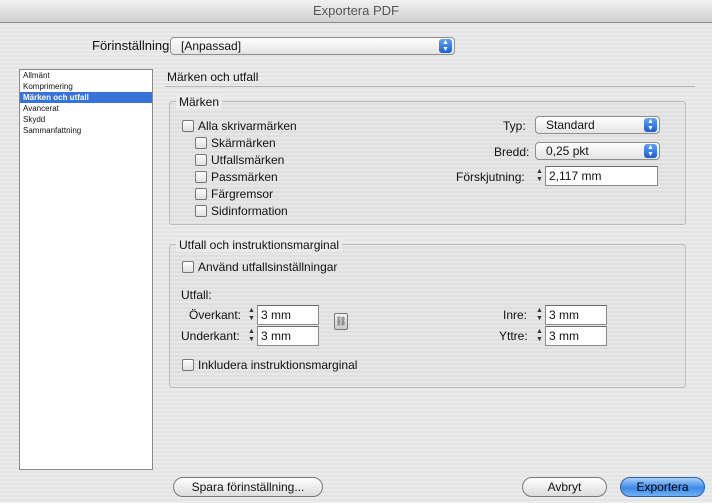 Image resolution: width=712 pixels, height=503 pixels. What do you see at coordinates (570, 125) in the screenshot?
I see `type-value: Standard` at bounding box center [570, 125].